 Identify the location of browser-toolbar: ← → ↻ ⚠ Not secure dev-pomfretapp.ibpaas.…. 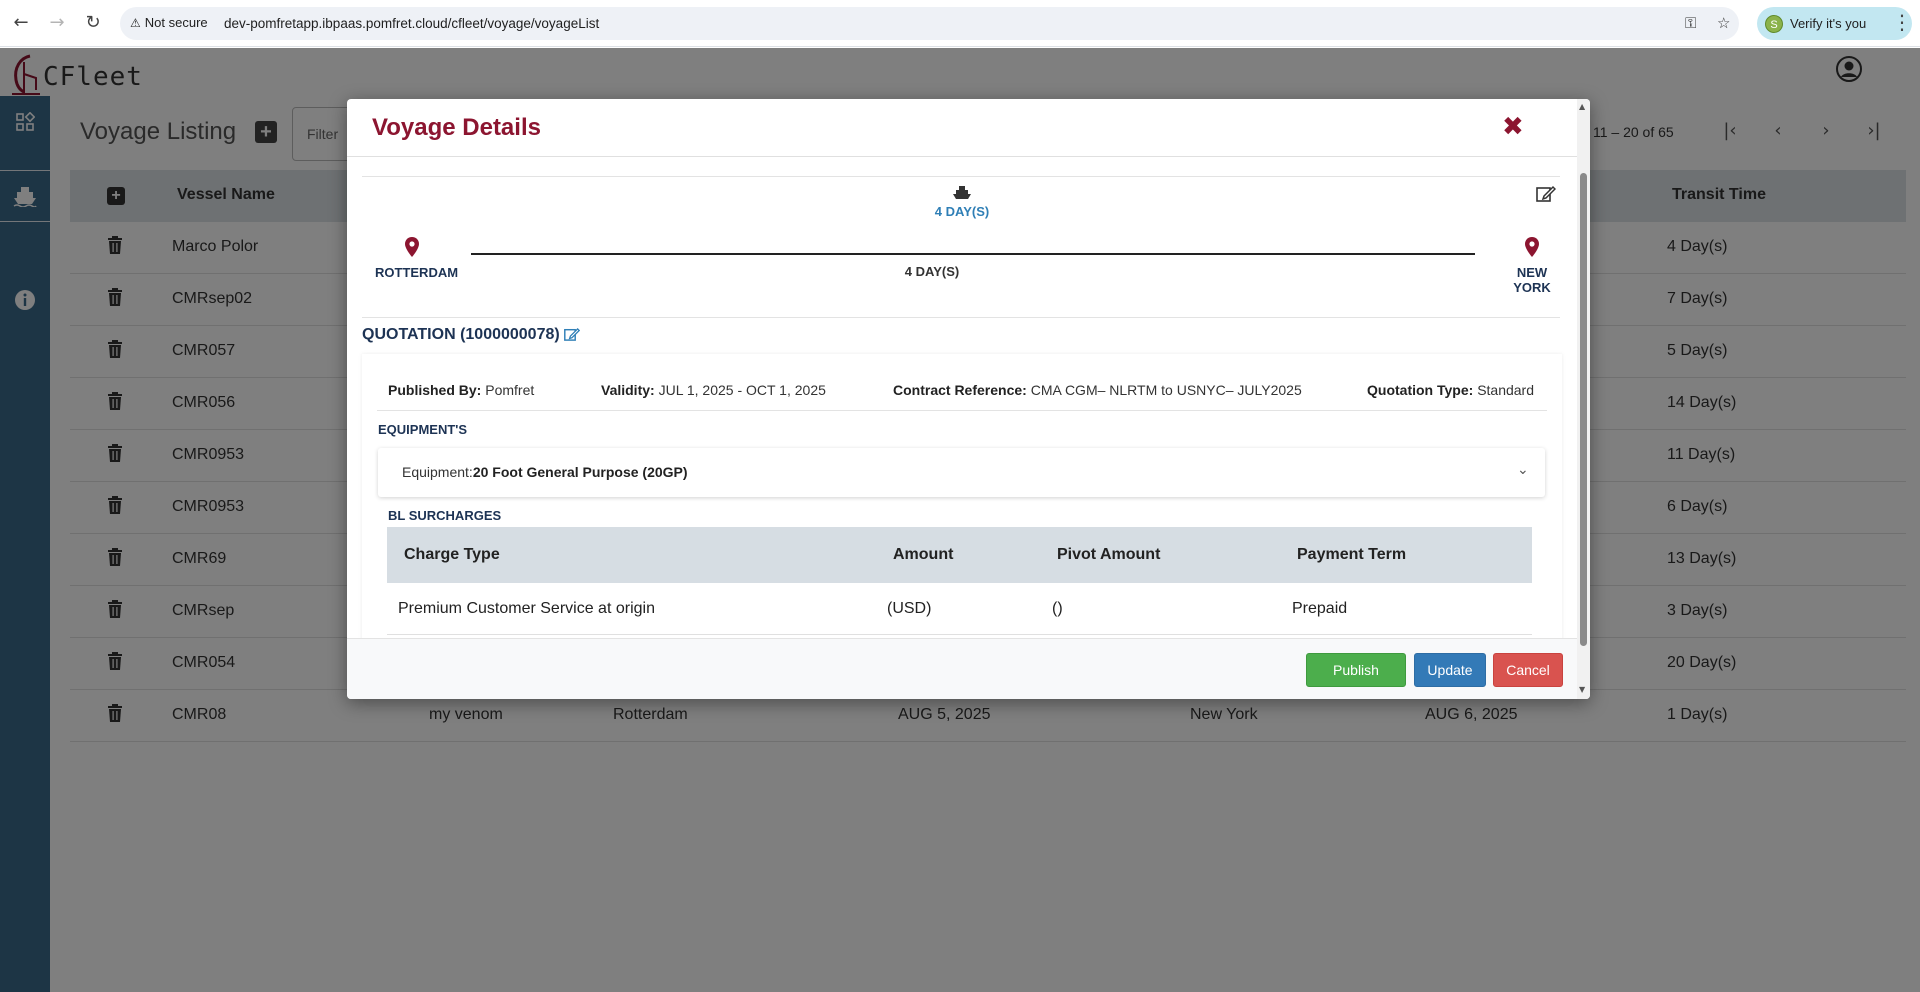
(960, 23).